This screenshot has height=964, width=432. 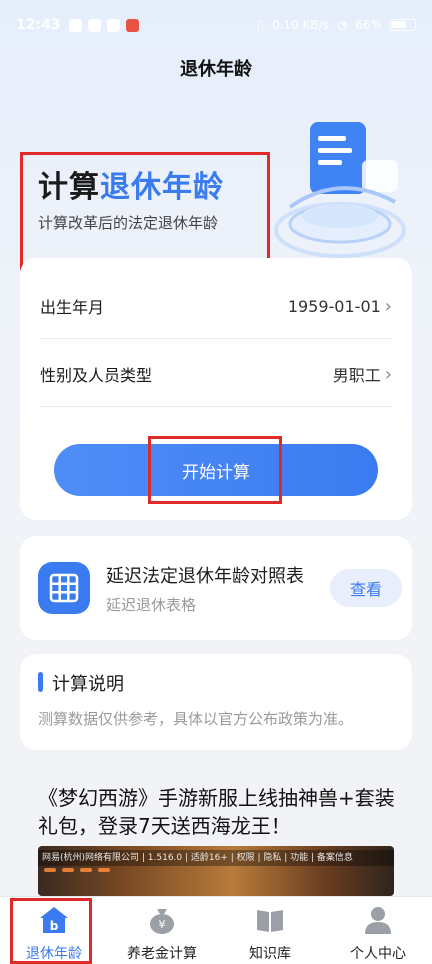 I want to click on status-right: ▯ 0.10 KB/s ◔ 66%, so click(x=336, y=25).